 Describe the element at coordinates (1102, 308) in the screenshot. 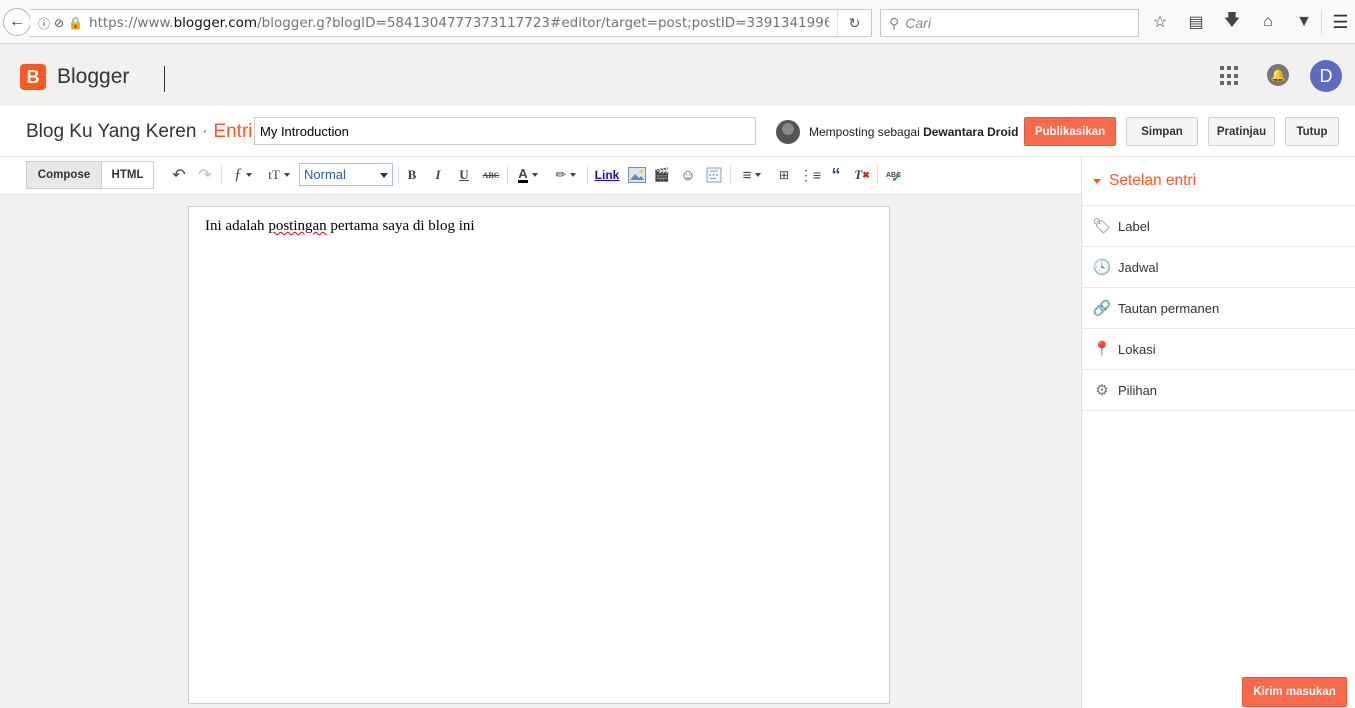

I see `link-icon: 🔗` at that location.